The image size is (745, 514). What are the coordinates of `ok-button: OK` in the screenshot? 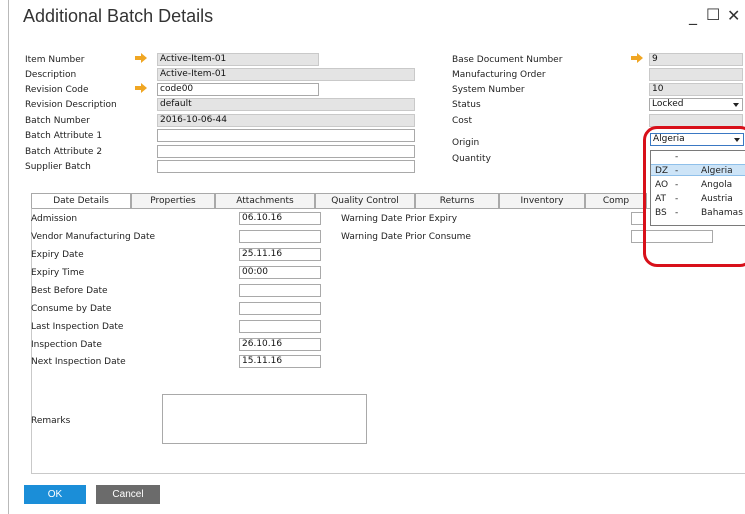 It's located at (55, 494).